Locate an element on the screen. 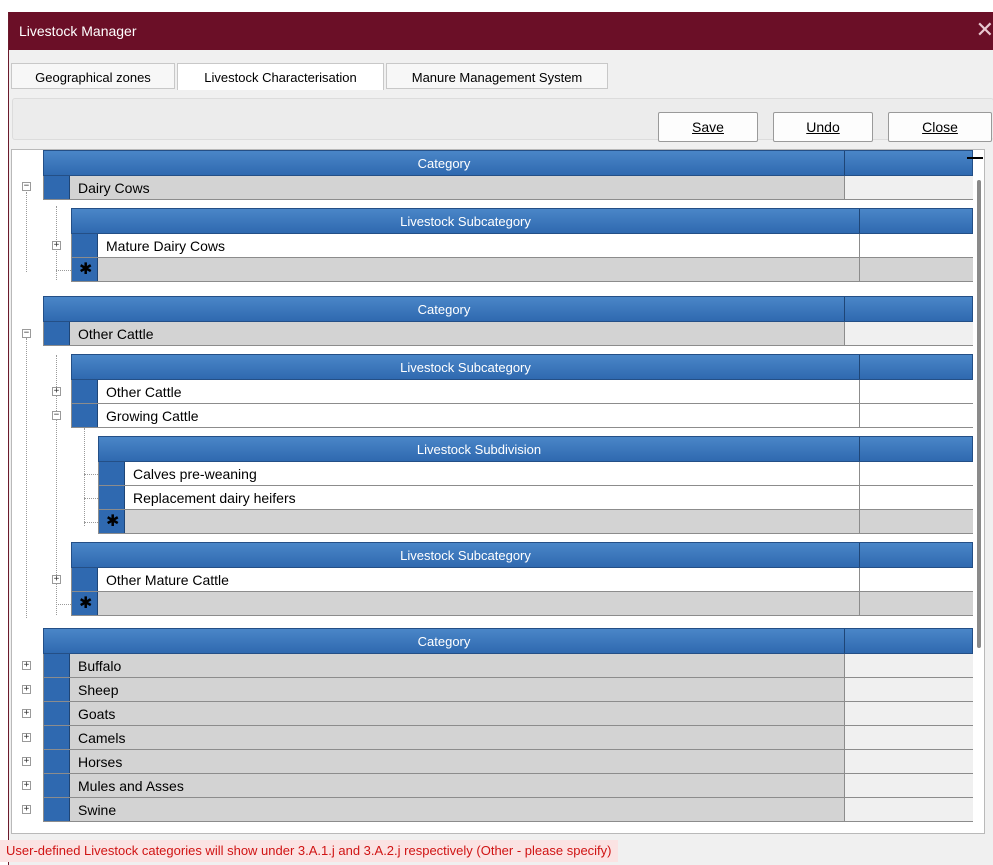  subcategory-row-other-cattle: Other Cattle is located at coordinates (522, 392).